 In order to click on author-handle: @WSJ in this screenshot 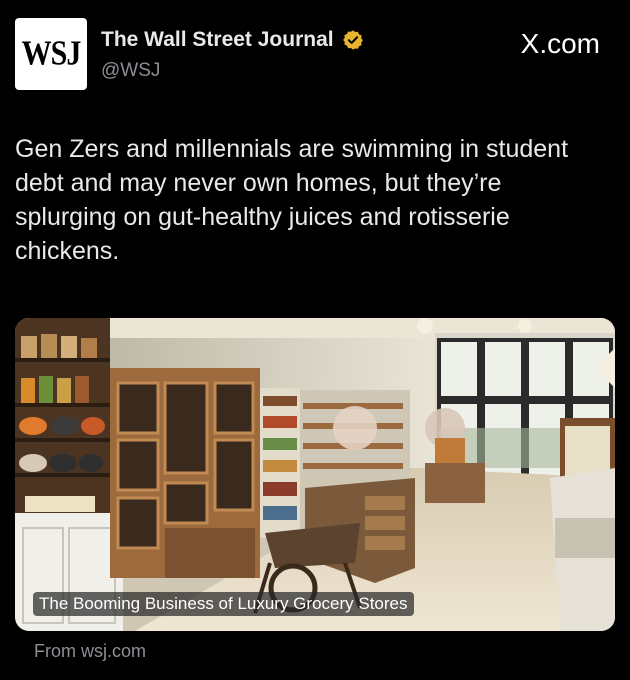, I will do `click(130, 71)`.